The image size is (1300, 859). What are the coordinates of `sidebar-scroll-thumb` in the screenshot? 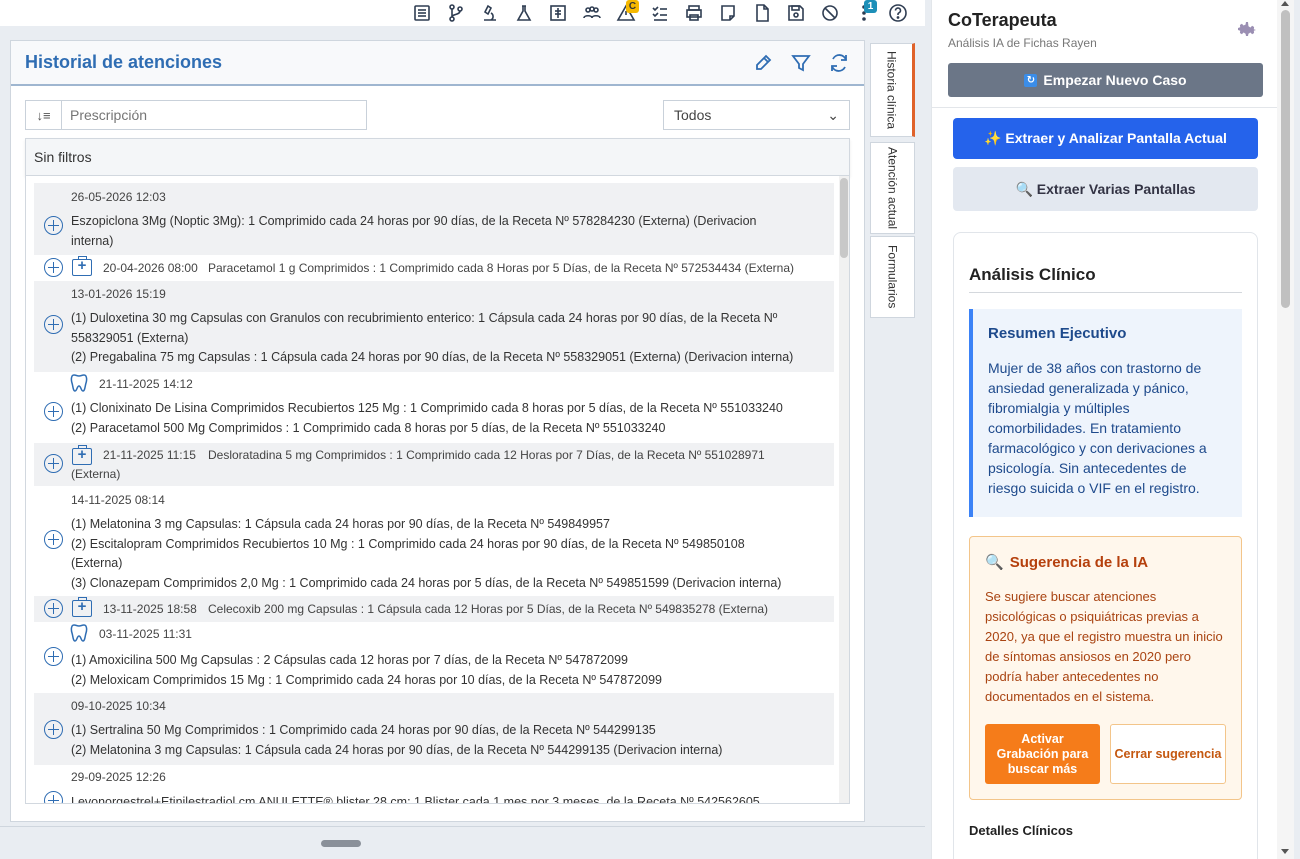 It's located at (1285, 159).